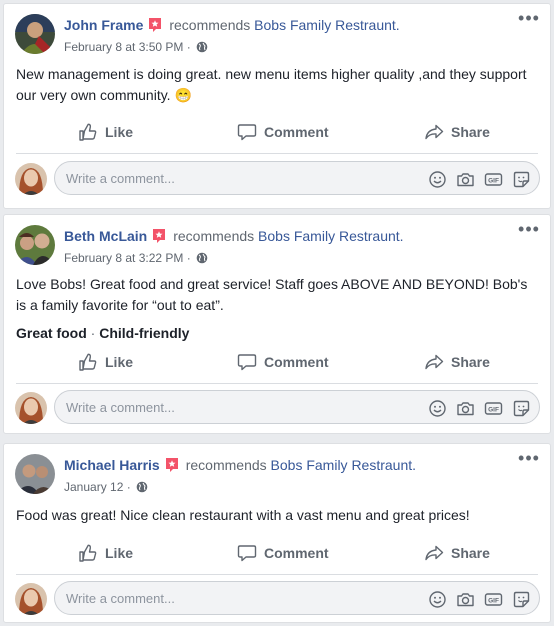 The height and width of the screenshot is (626, 554). What do you see at coordinates (103, 25) in the screenshot?
I see `author-name: John Frame` at bounding box center [103, 25].